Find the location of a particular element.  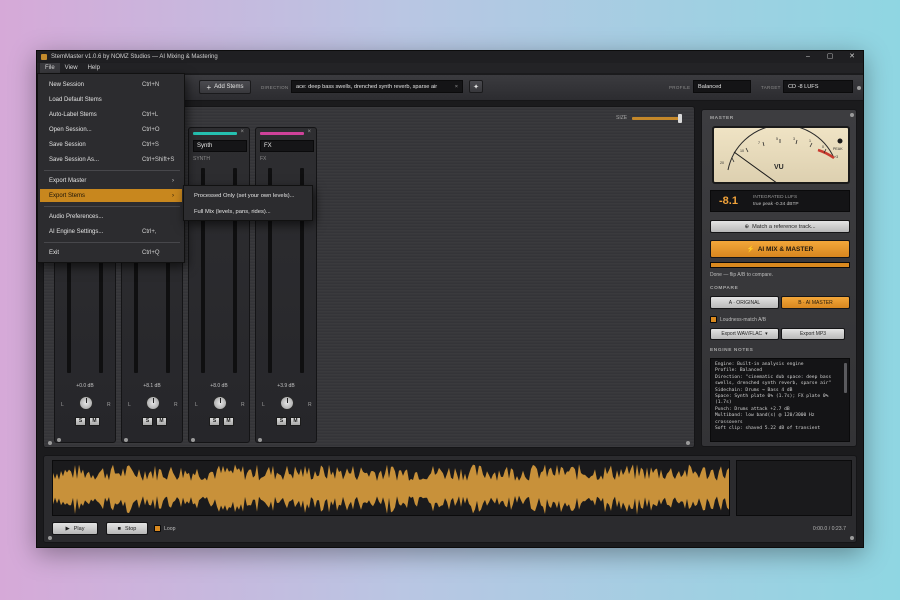

profile-label: PROFILE is located at coordinates (680, 87).